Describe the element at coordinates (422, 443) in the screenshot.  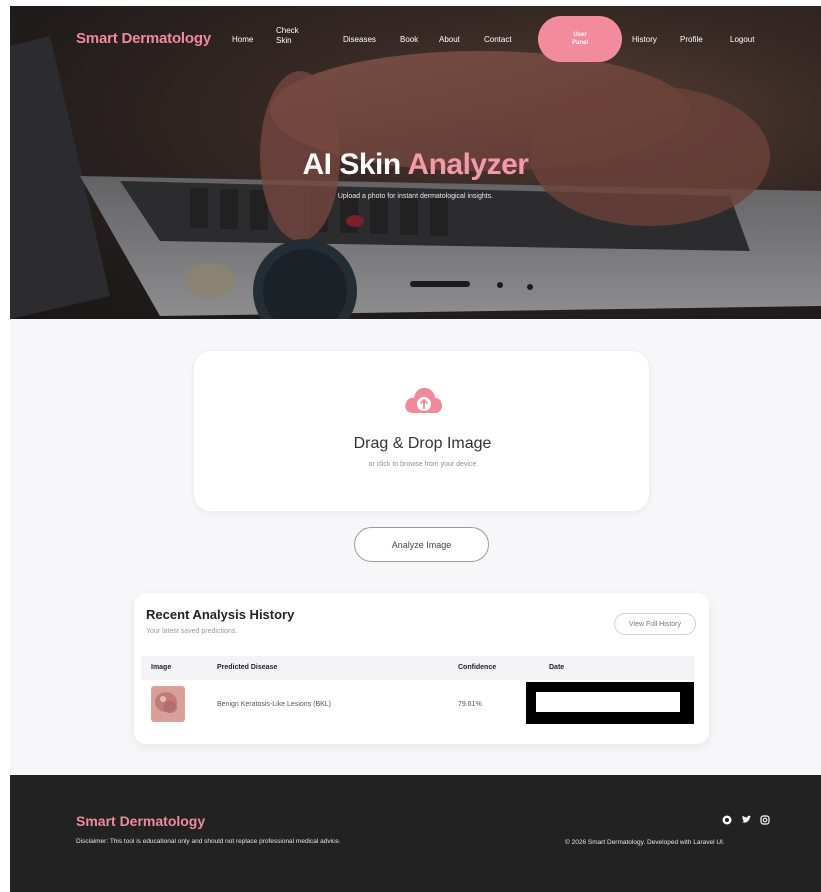
I see `dropzone-title: Drag & Drop Image` at that location.